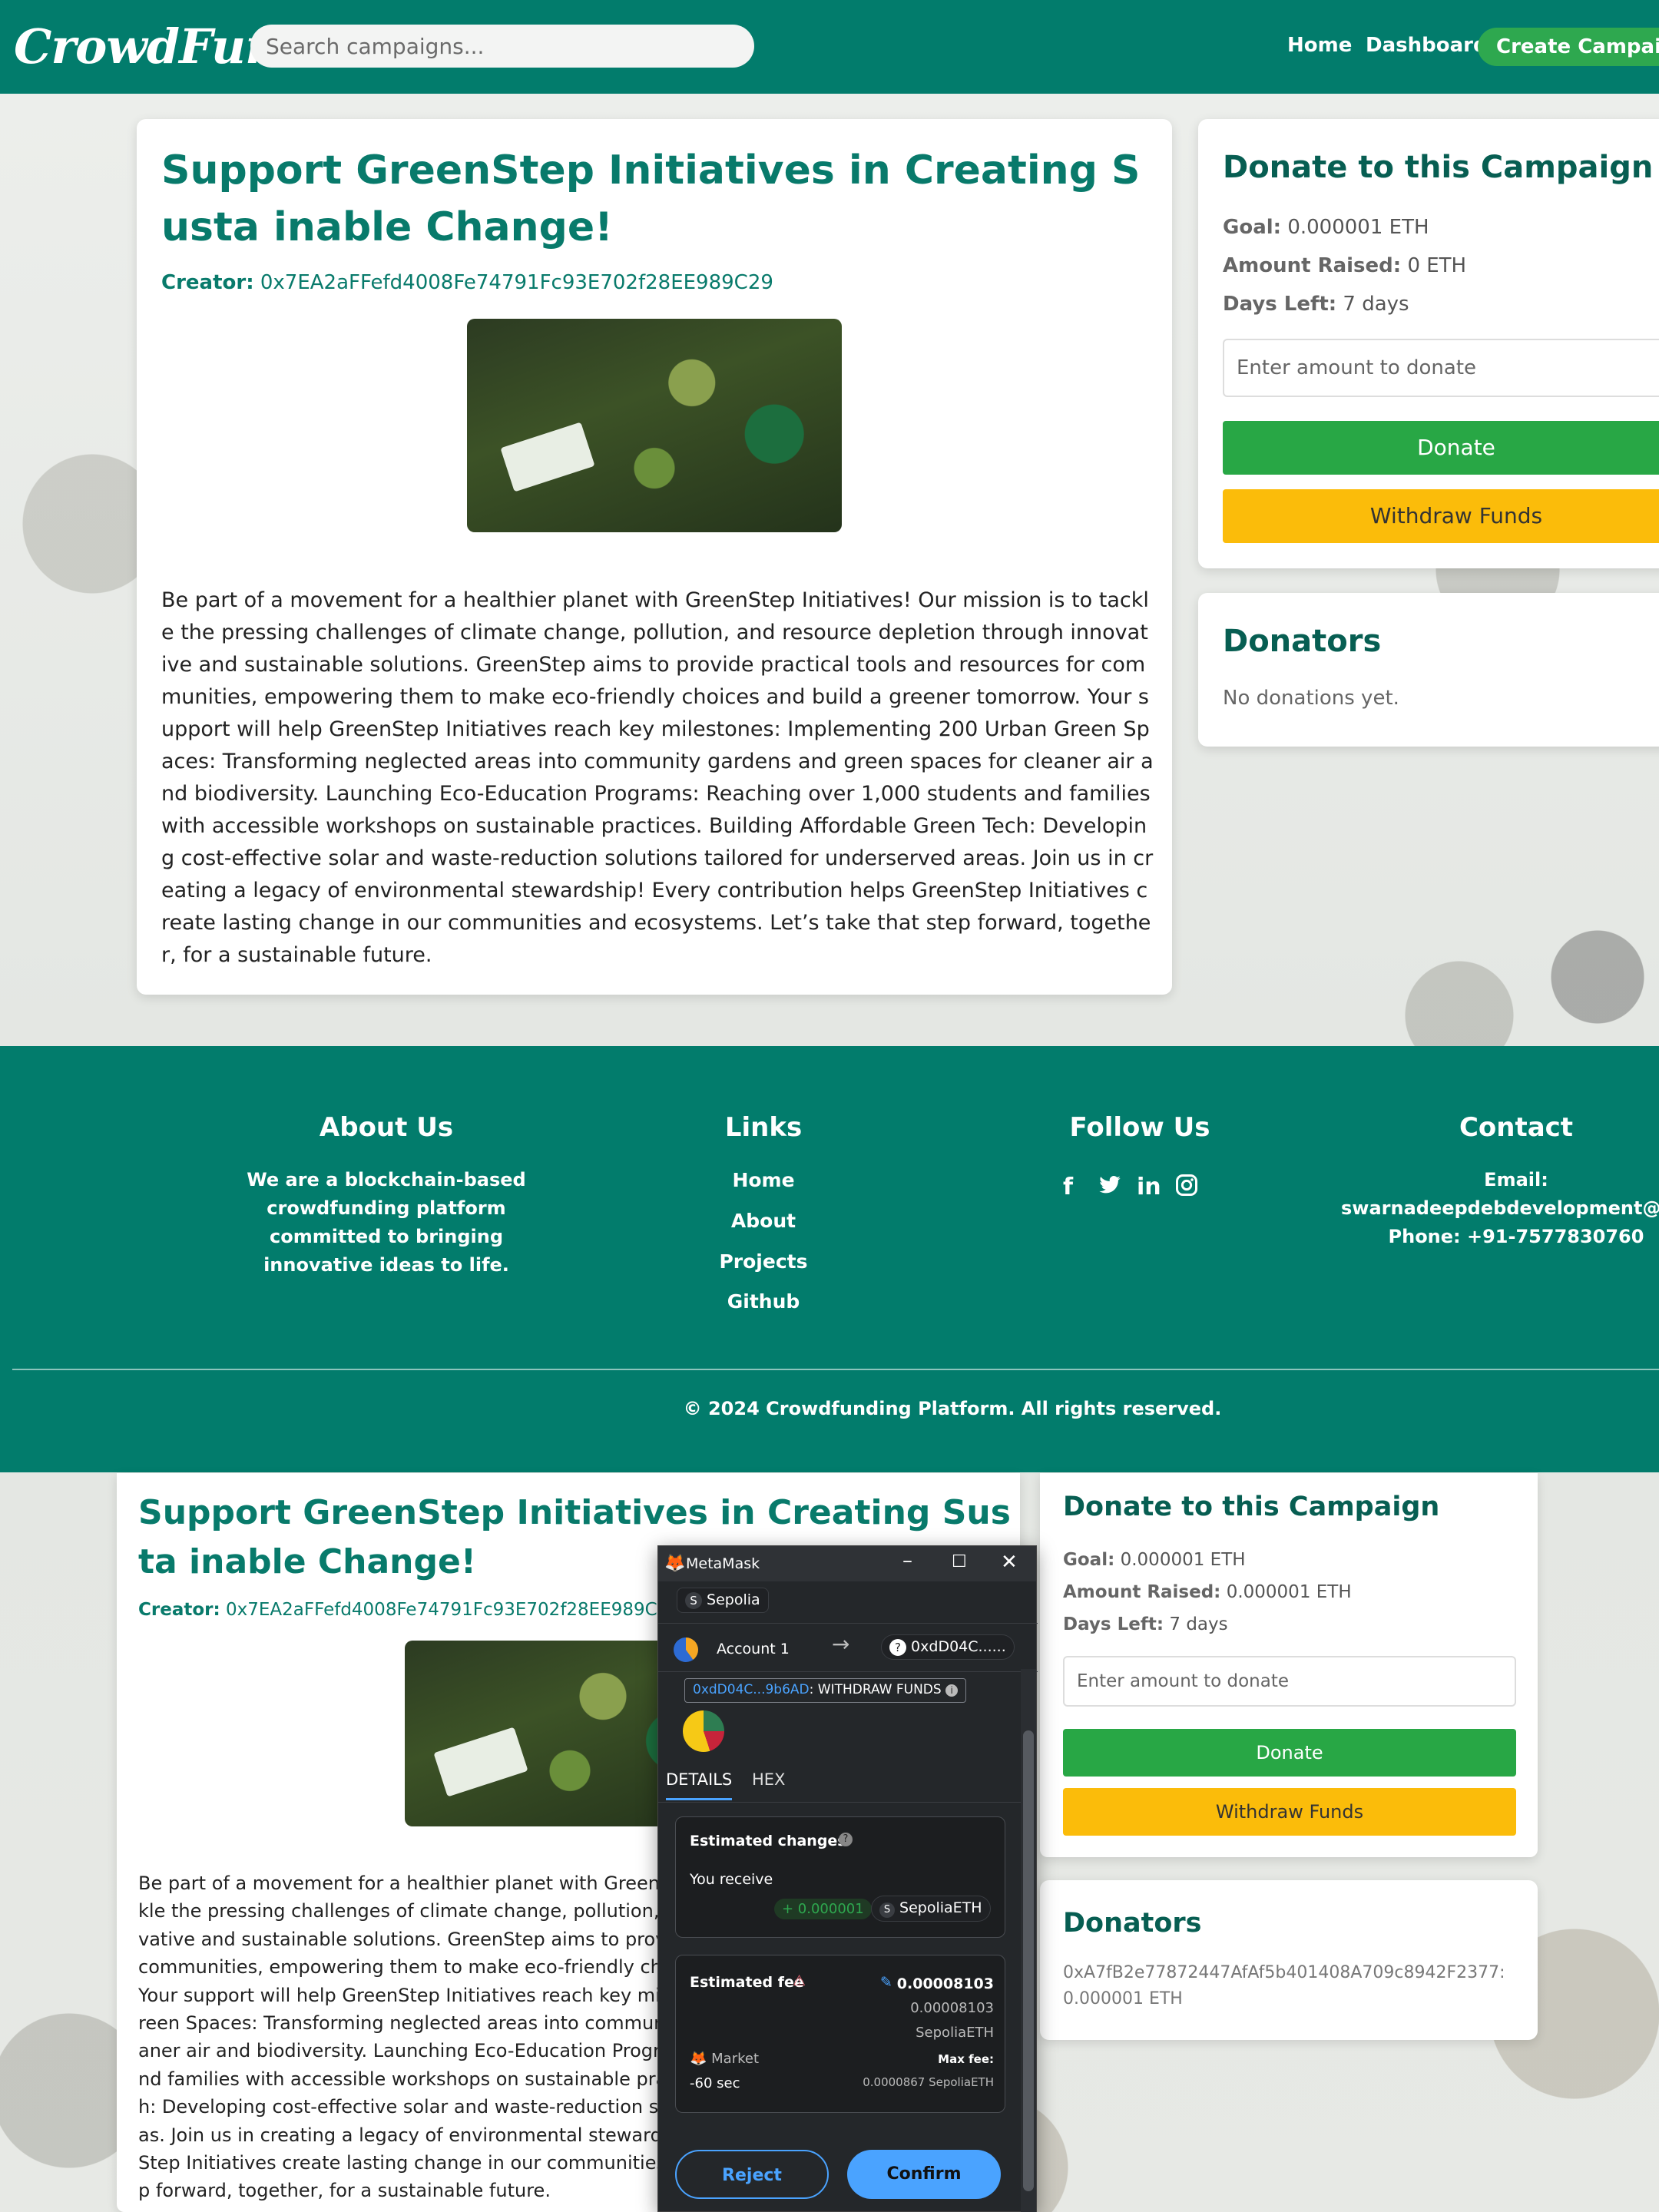 This screenshot has width=1659, height=2212. Describe the element at coordinates (952, 1690) in the screenshot. I see `info-icon: i` at that location.